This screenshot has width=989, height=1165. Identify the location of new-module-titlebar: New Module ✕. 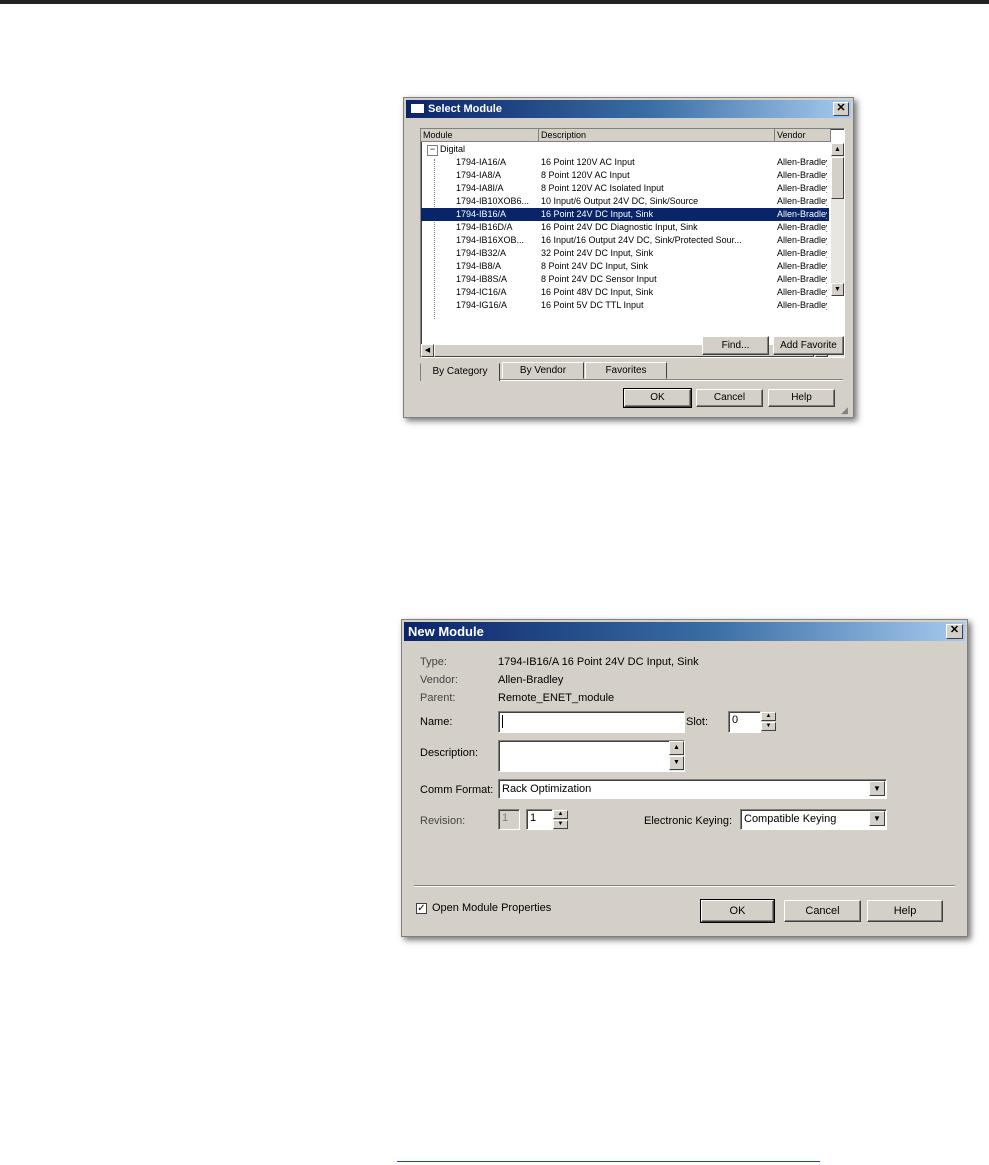
(684, 631).